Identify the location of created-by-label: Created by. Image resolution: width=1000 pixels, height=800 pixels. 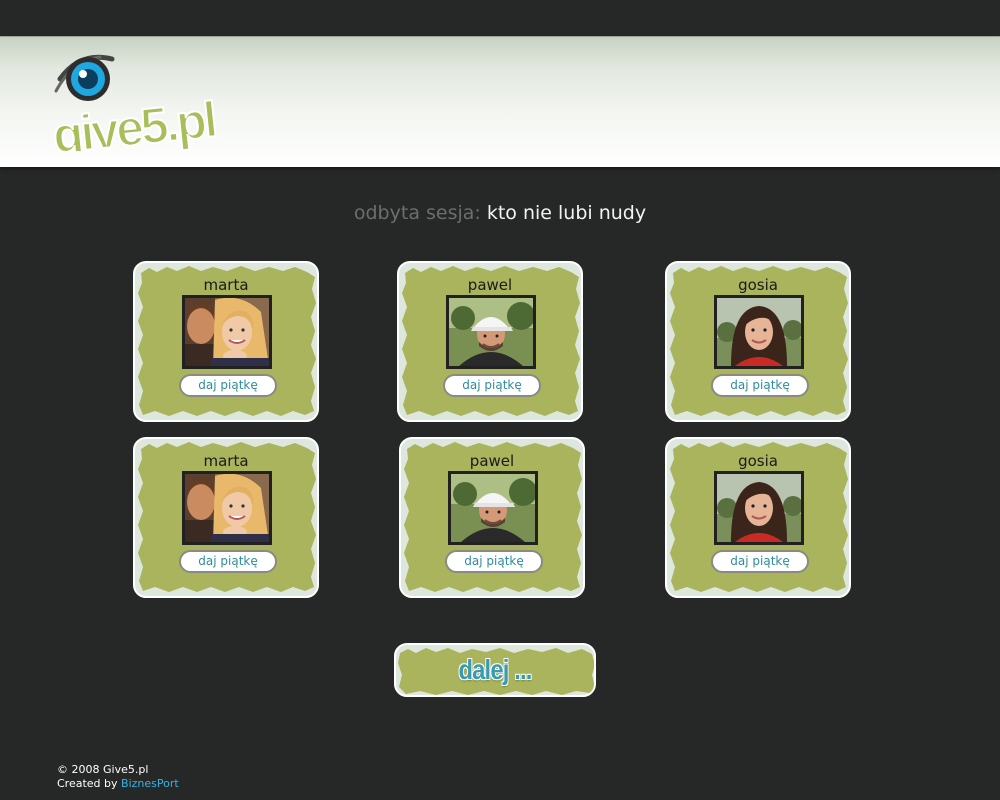
(87, 783).